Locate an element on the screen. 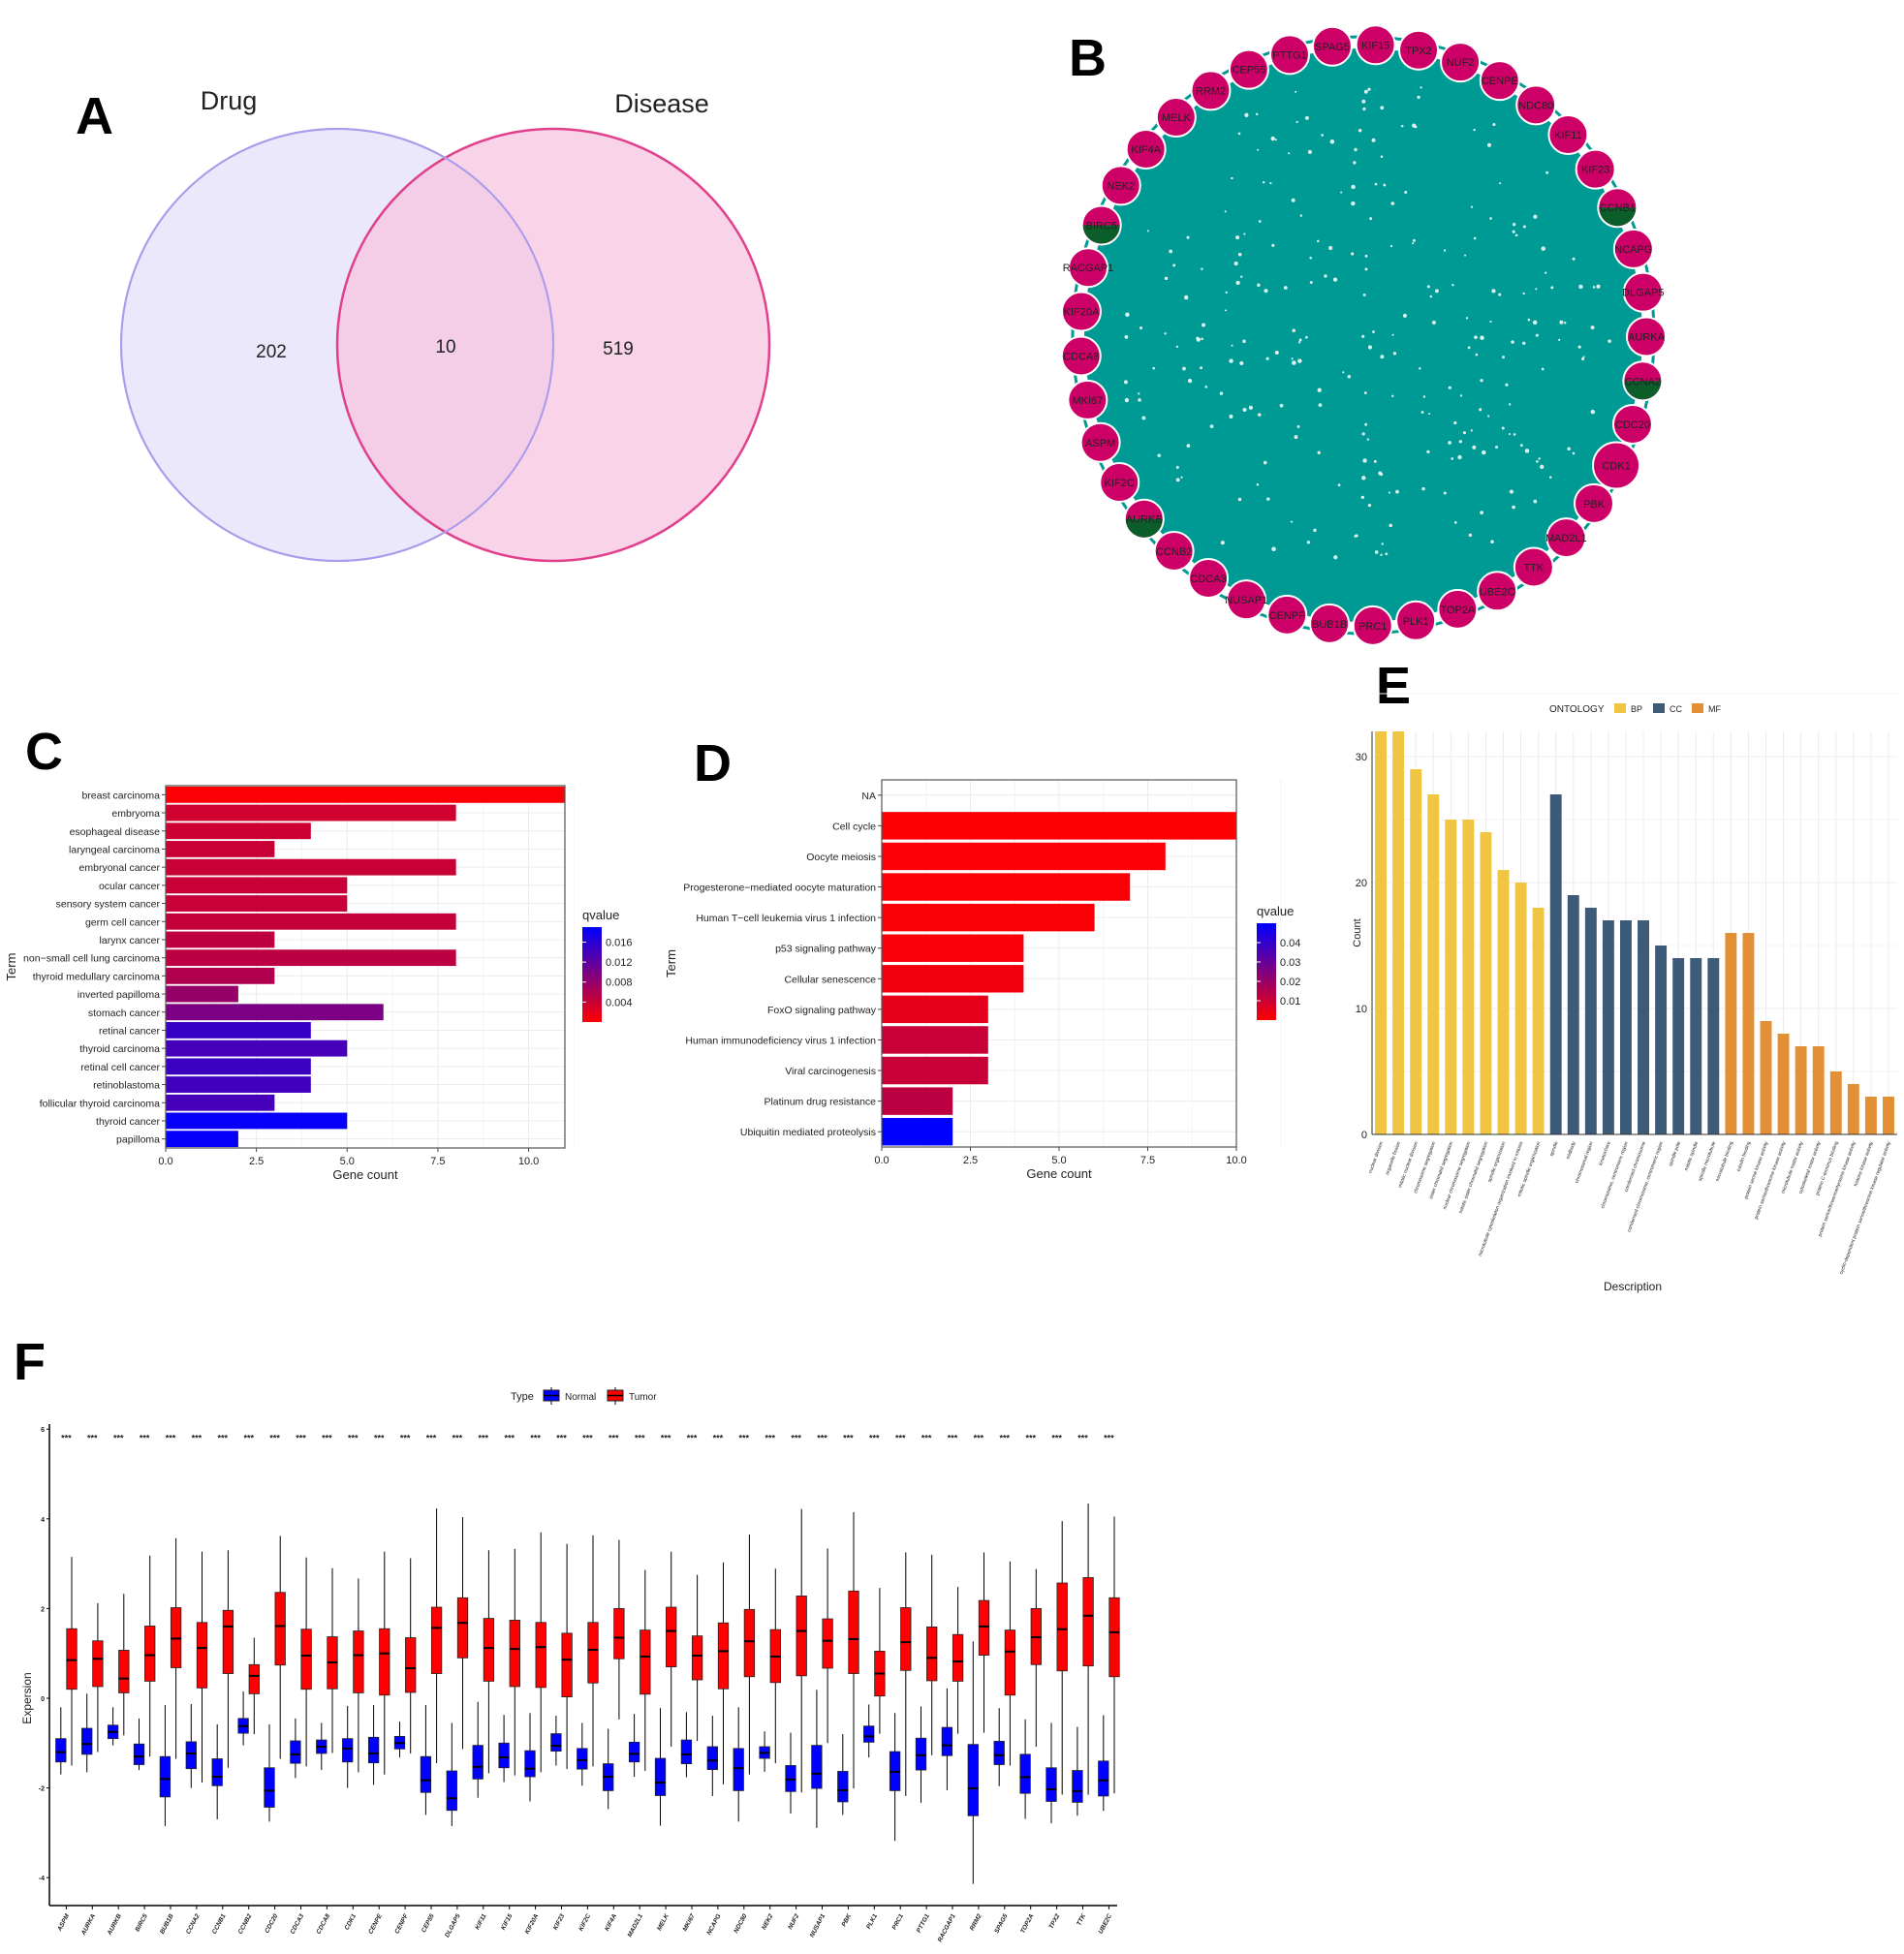  network-node: KIF20A is located at coordinates (1081, 311).